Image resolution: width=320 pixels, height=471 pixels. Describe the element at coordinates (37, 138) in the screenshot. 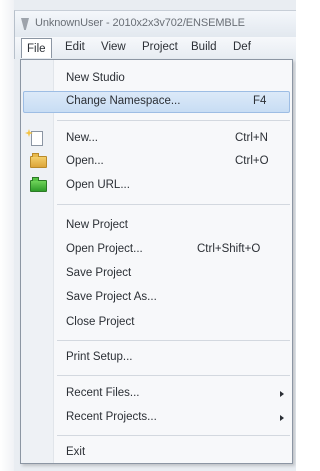

I see `new-file-icon` at that location.